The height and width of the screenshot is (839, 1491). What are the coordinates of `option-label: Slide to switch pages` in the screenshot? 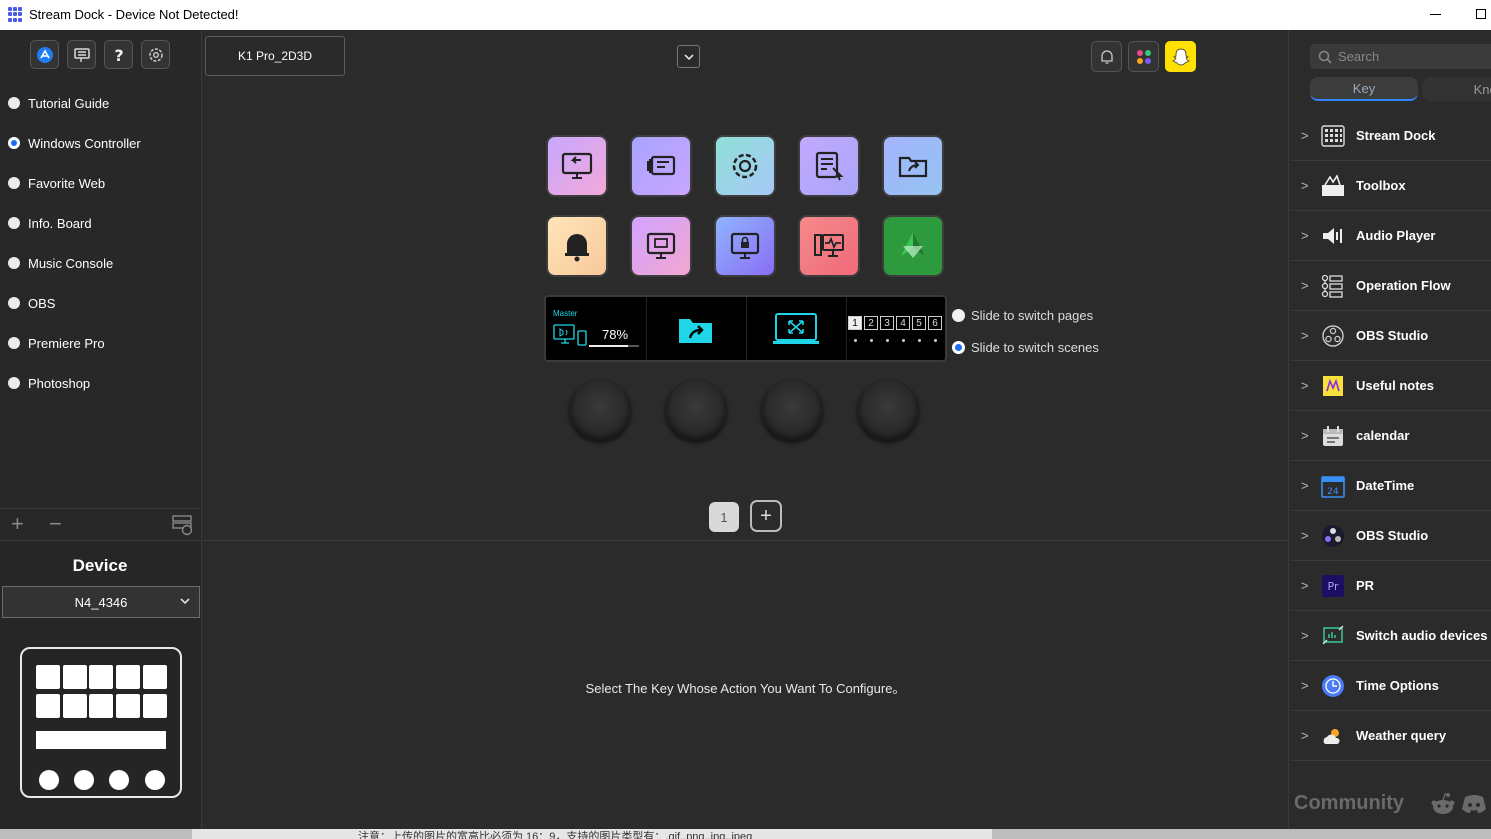 It's located at (1032, 315).